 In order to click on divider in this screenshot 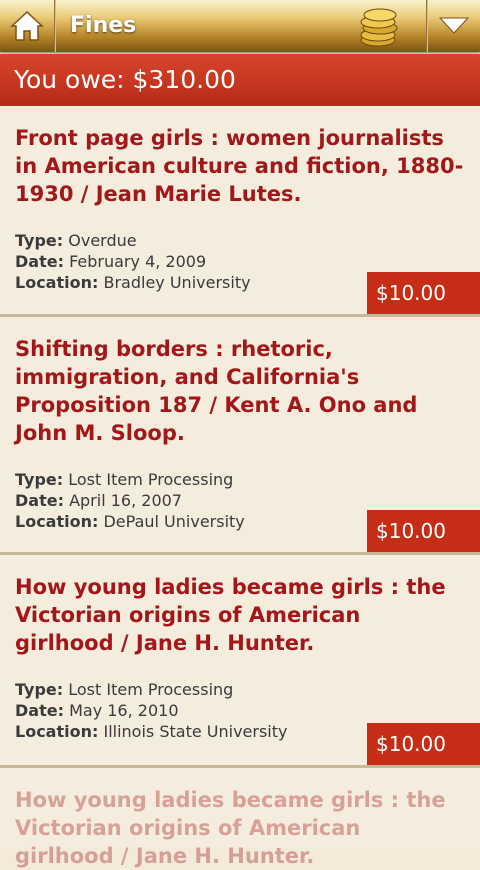, I will do `click(55, 26)`.